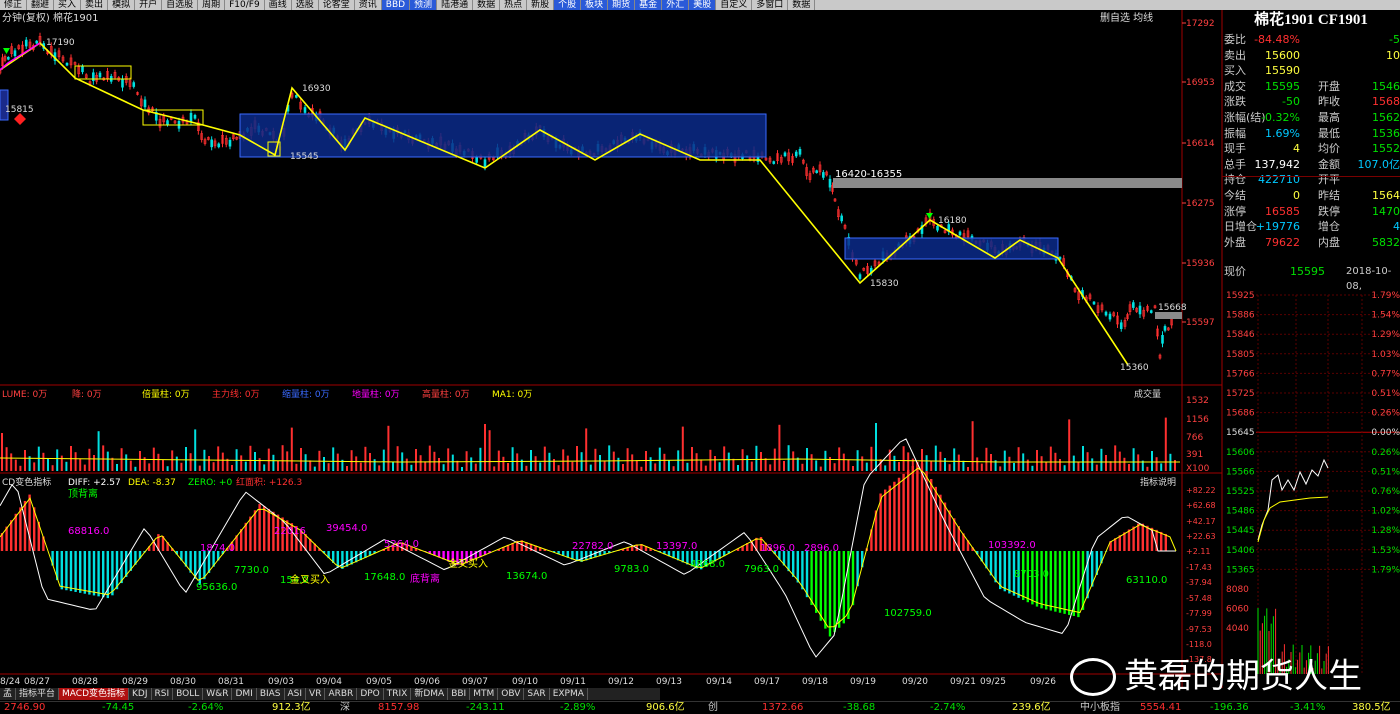 The image size is (1400, 714). Describe the element at coordinates (13, 5) in the screenshot. I see `toolbar-item: 修正` at that location.